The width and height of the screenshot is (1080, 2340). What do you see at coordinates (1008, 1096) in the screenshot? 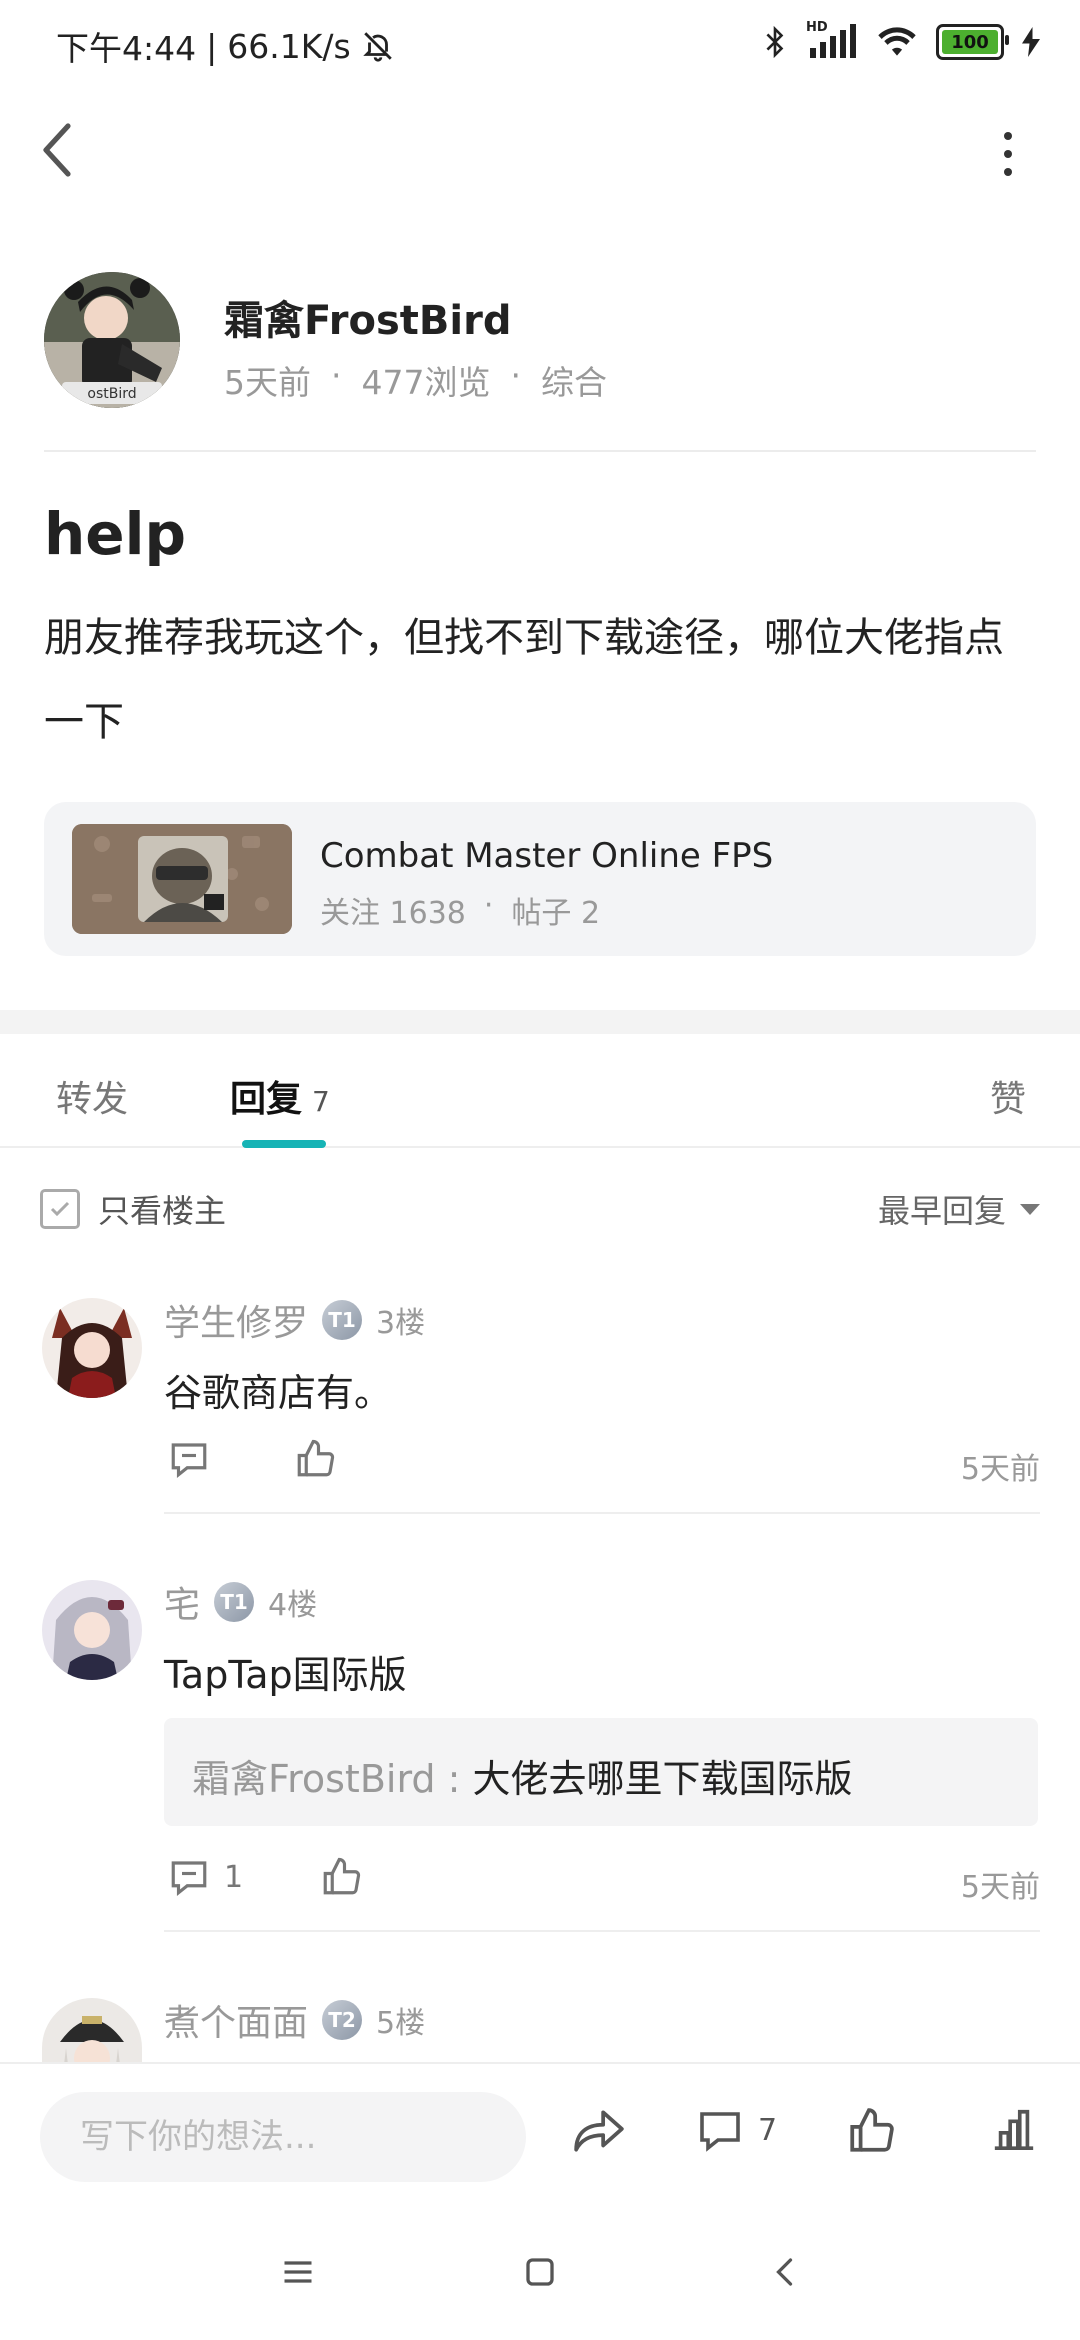
I see `tab-like: 赞` at bounding box center [1008, 1096].